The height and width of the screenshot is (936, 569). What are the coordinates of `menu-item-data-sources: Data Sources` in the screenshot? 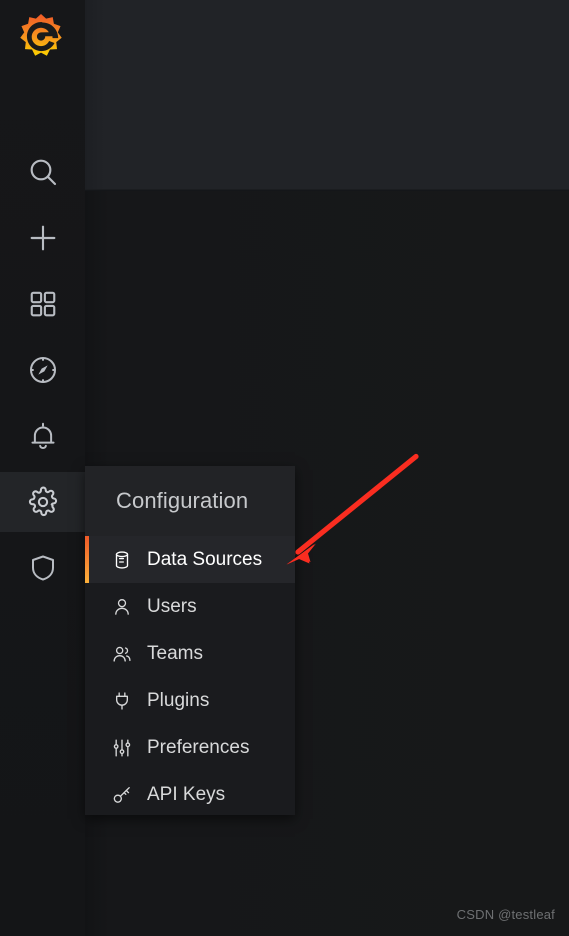 It's located at (190, 559).